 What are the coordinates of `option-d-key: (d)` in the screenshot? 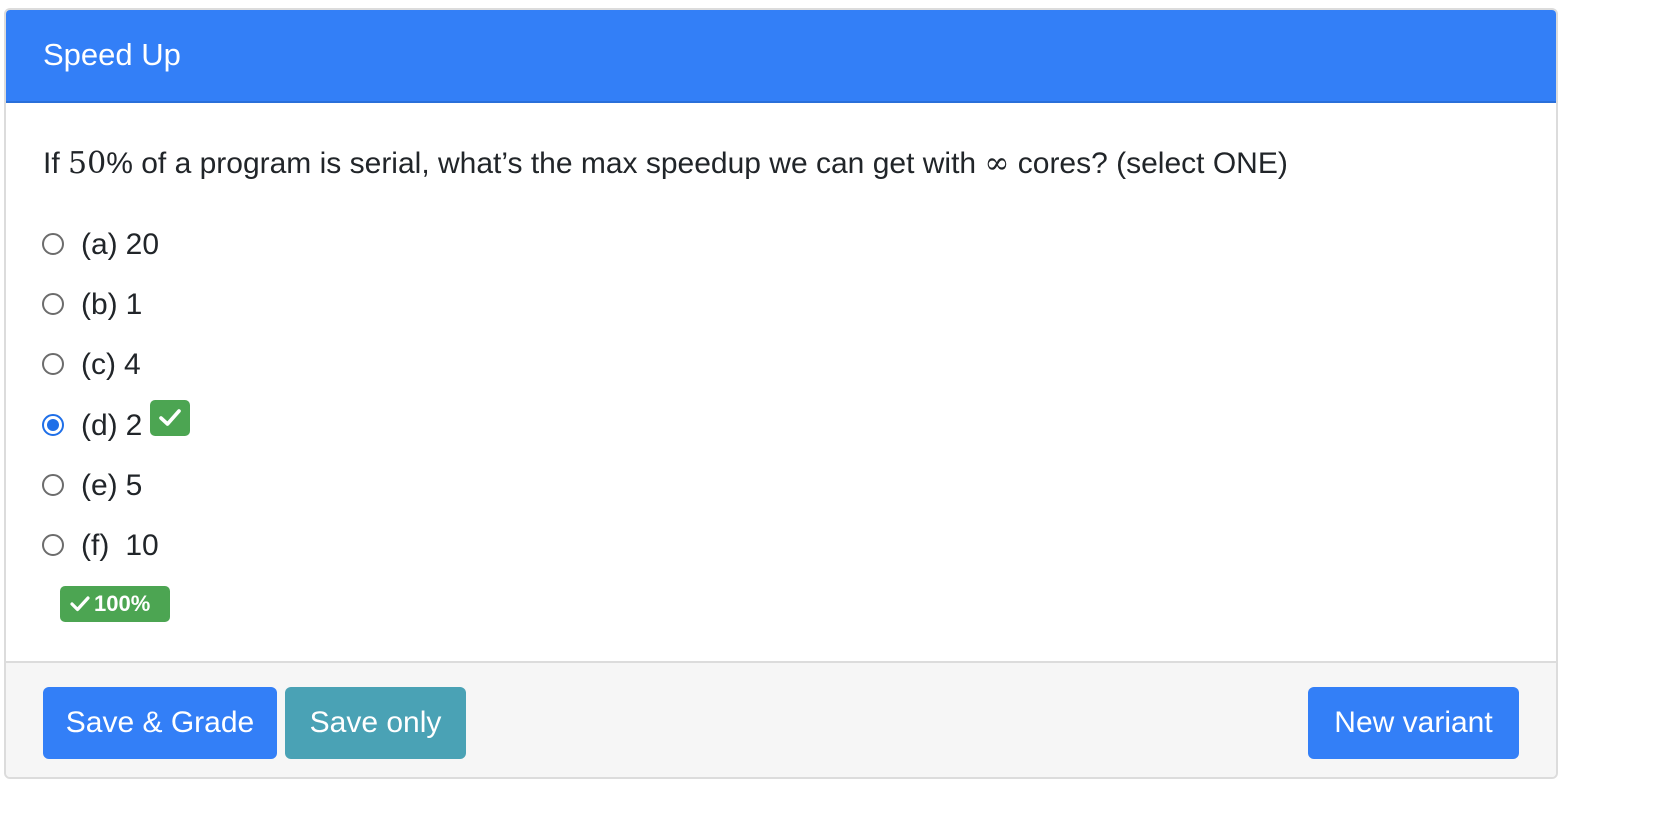 It's located at (99, 425).